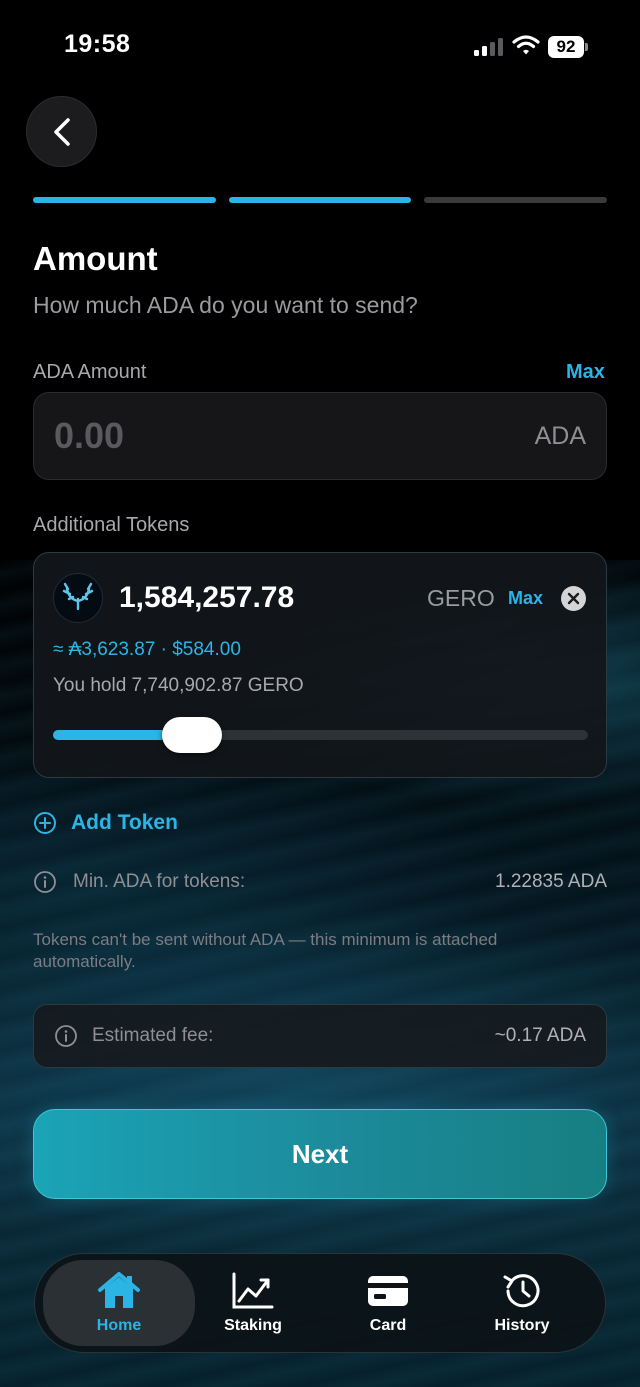 The height and width of the screenshot is (1387, 640). Describe the element at coordinates (526, 45) in the screenshot. I see `wifi-icon` at that location.